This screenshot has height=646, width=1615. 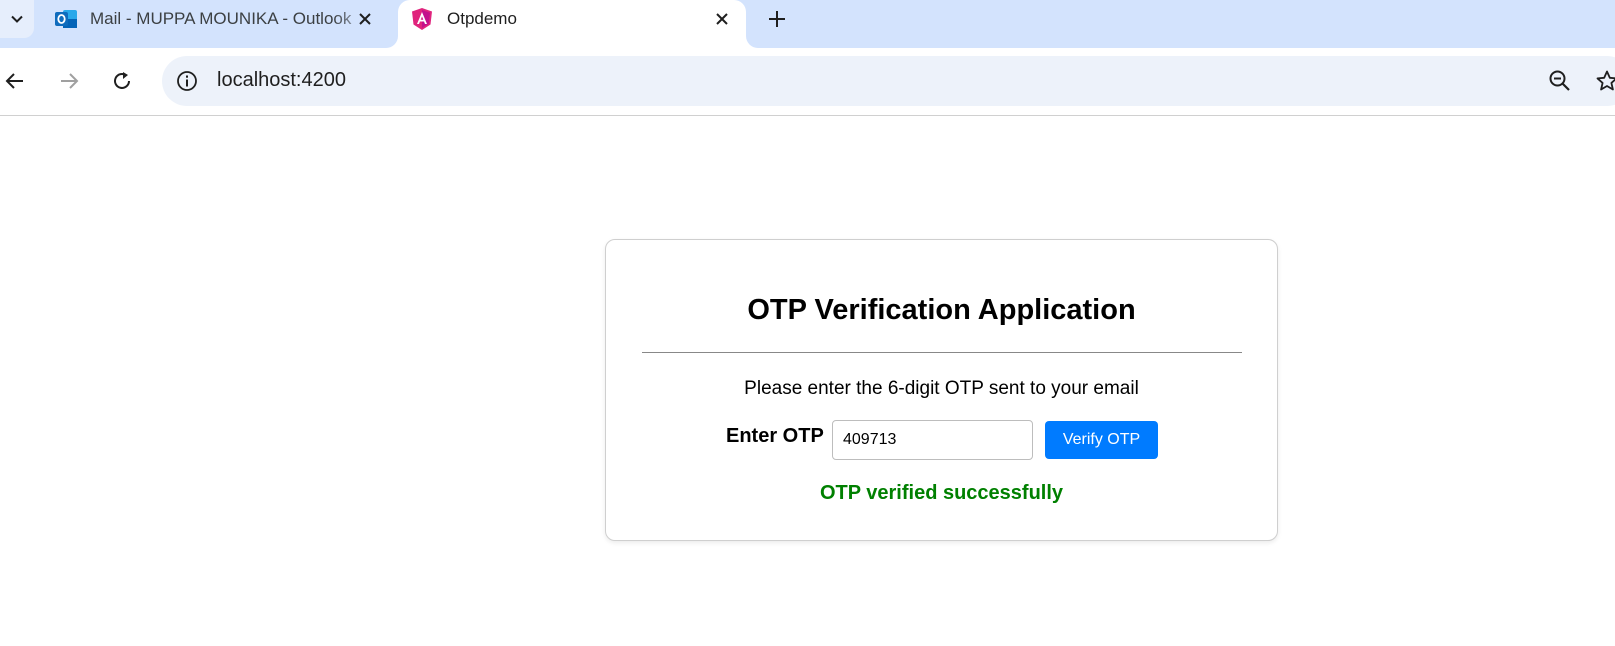 What do you see at coordinates (572, 24) in the screenshot?
I see `tab-otpdemo: Otpdemo` at bounding box center [572, 24].